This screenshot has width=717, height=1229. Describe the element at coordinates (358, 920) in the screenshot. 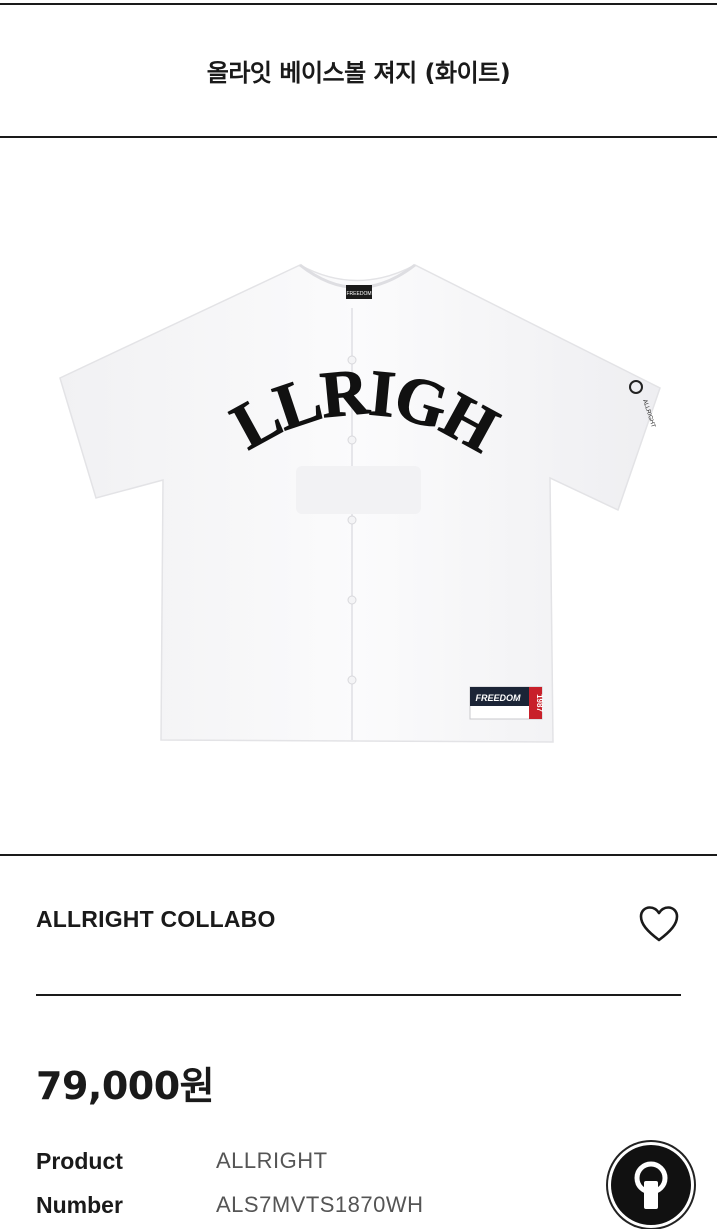

I see `brand-row: ALLRIGHT COLLABO` at that location.